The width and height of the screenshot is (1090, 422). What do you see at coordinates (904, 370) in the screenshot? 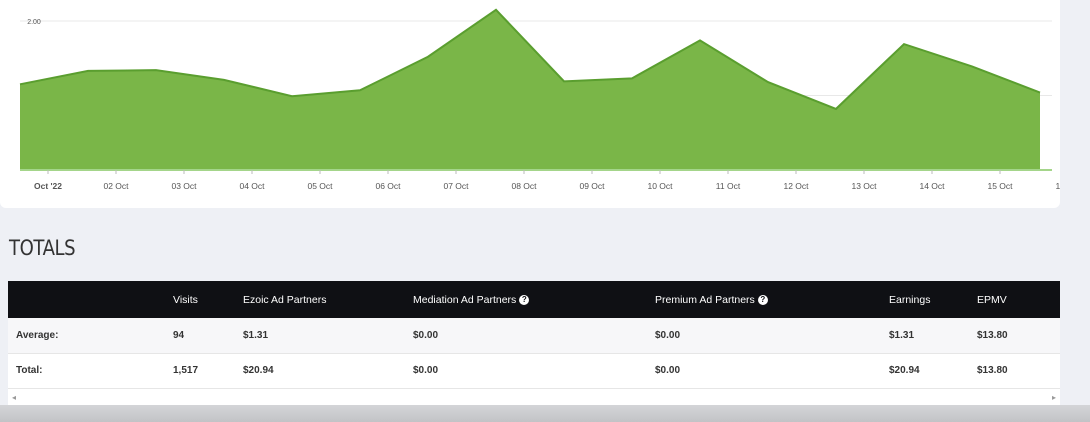
I see `cell-earnings: $20.94` at bounding box center [904, 370].